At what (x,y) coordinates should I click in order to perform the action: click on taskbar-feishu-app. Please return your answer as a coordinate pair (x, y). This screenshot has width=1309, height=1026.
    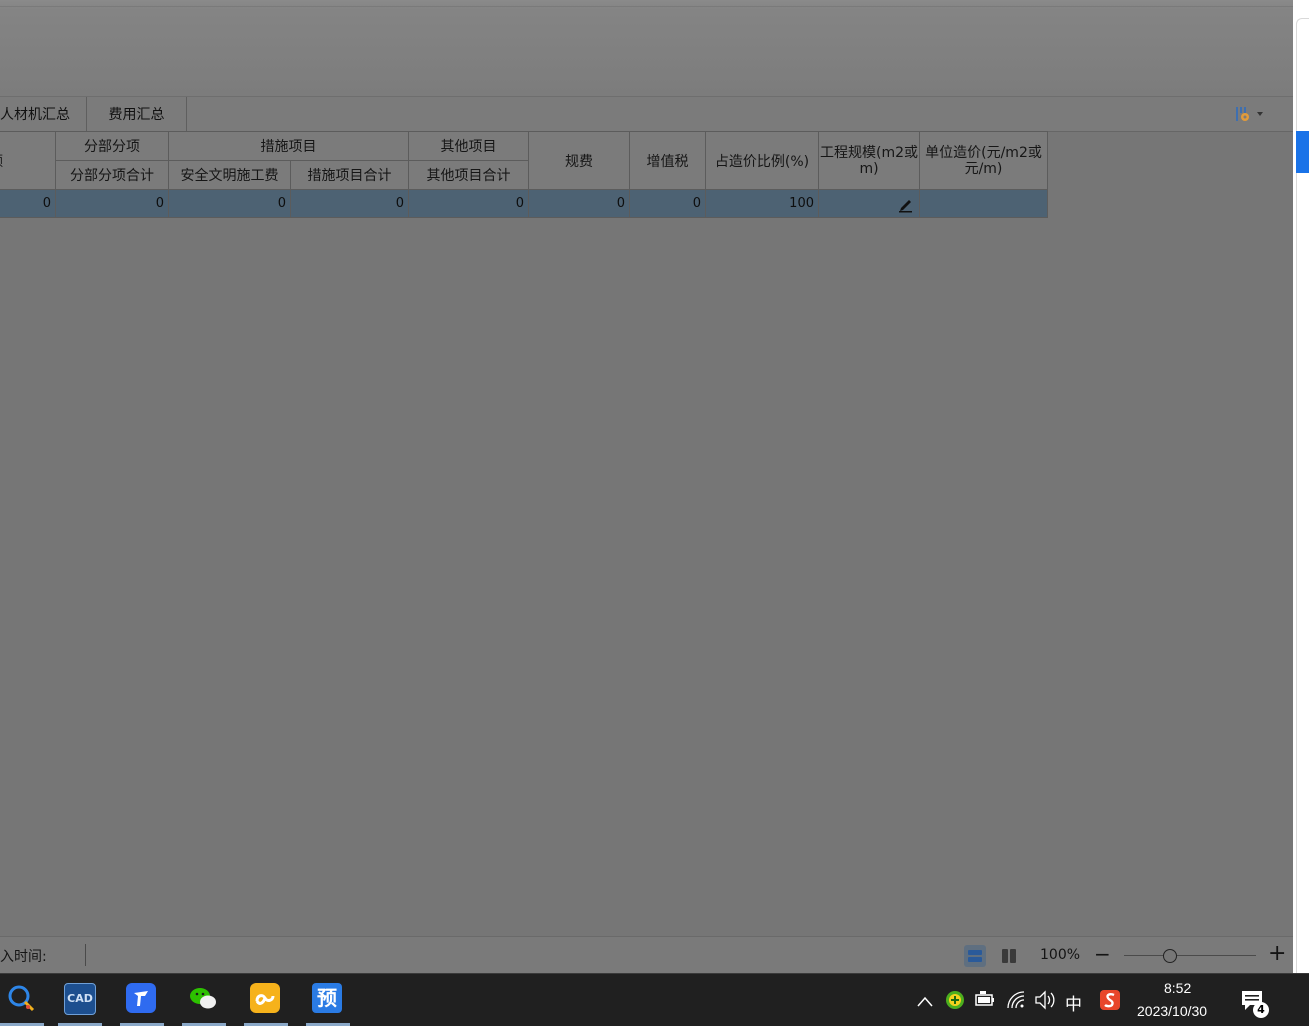
    Looking at the image, I should click on (142, 1000).